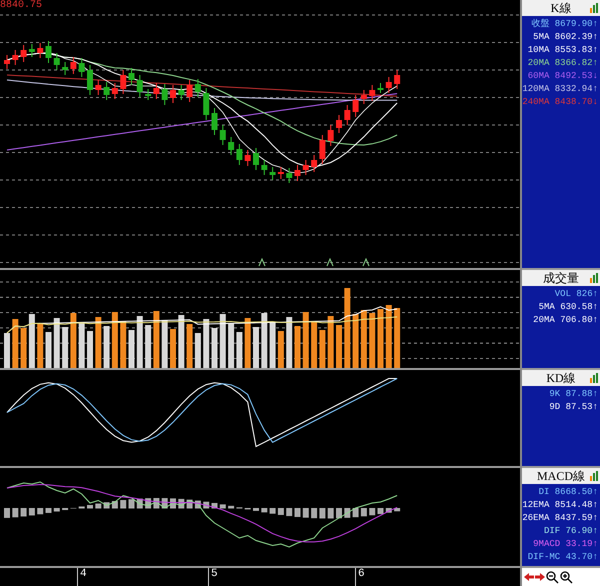  I want to click on indicator-value: 5MA 630.58↑, so click(568, 307).